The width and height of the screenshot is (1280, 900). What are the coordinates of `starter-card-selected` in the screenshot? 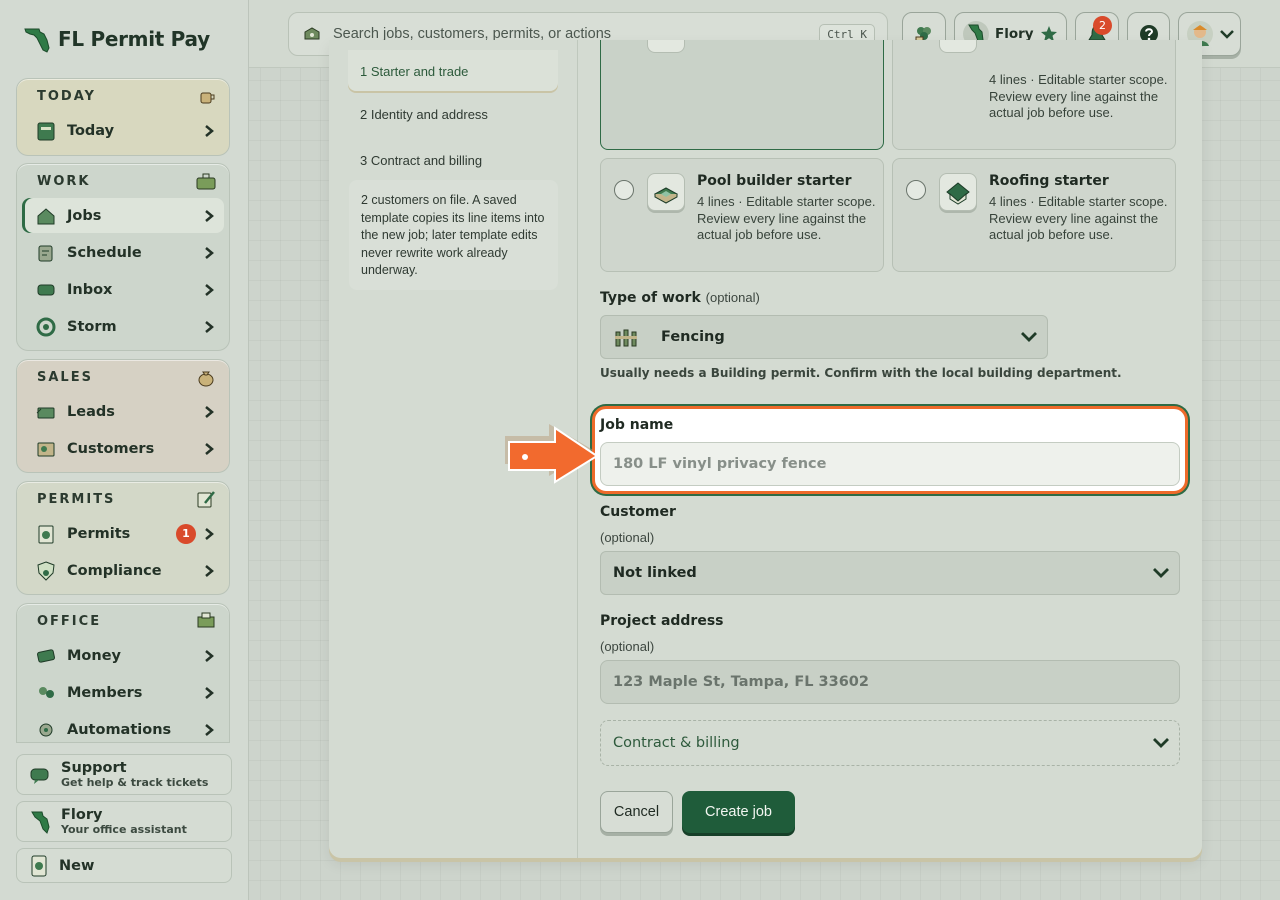 It's located at (742, 95).